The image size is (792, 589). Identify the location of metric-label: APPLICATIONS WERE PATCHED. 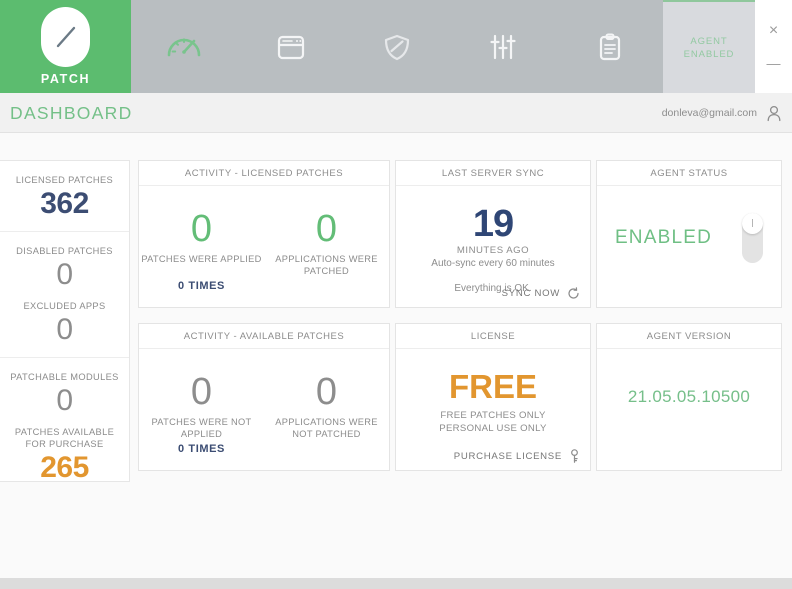
(326, 265).